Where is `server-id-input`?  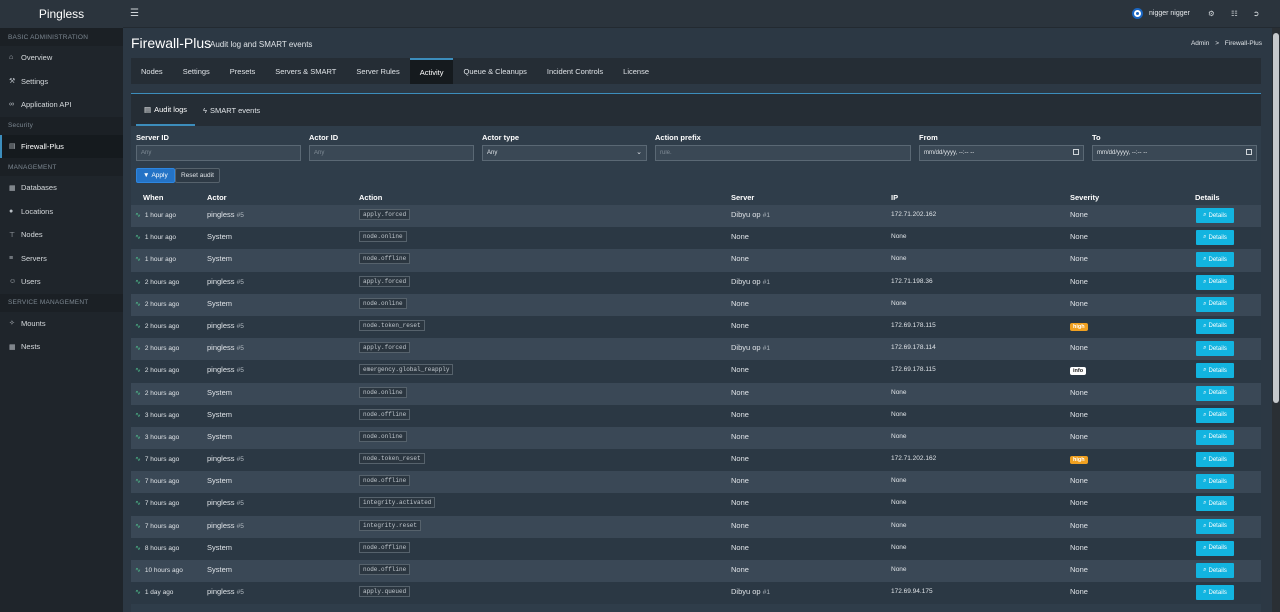 server-id-input is located at coordinates (218, 153).